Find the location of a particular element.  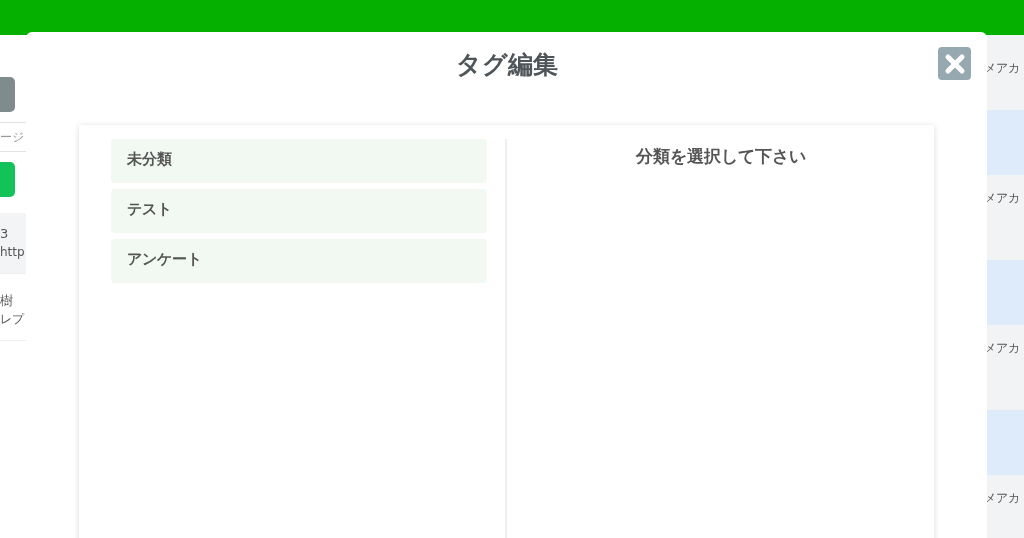

row-text: レプ is located at coordinates (13, 319).